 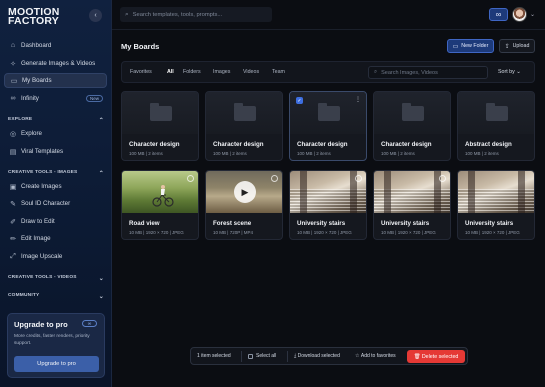 What do you see at coordinates (55, 133) in the screenshot?
I see `sidebar-item-explore: ◎ Explore` at bounding box center [55, 133].